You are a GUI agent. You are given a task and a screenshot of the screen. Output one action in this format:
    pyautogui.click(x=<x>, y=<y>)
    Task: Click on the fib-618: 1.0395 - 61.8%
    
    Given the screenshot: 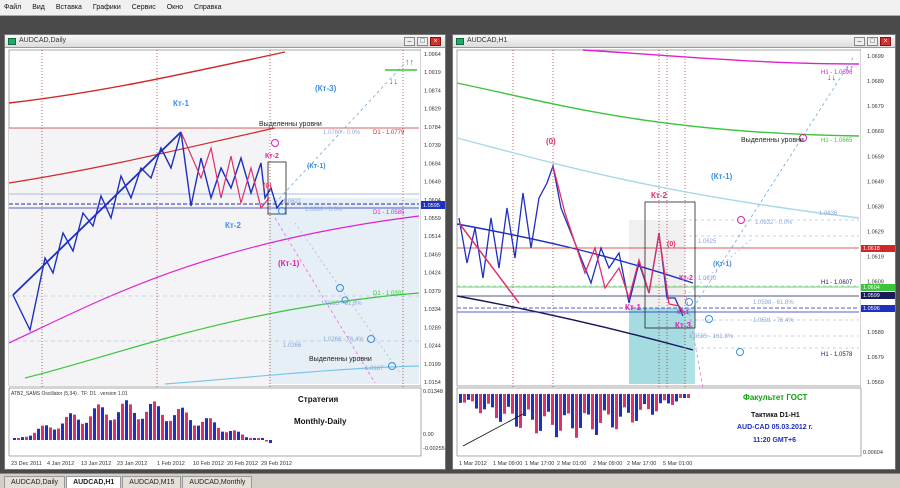 What is the action you would take?
    pyautogui.click(x=341, y=304)
    